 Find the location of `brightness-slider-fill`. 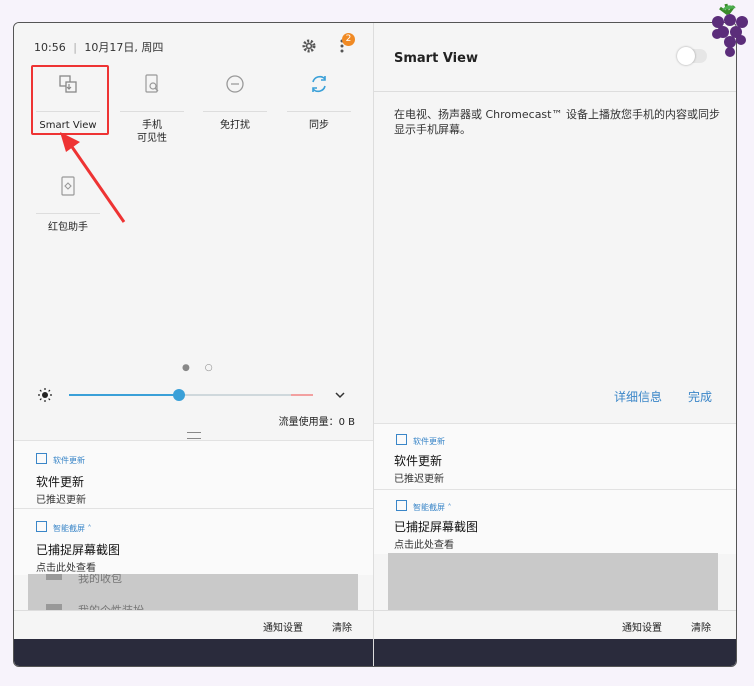

brightness-slider-fill is located at coordinates (124, 395).